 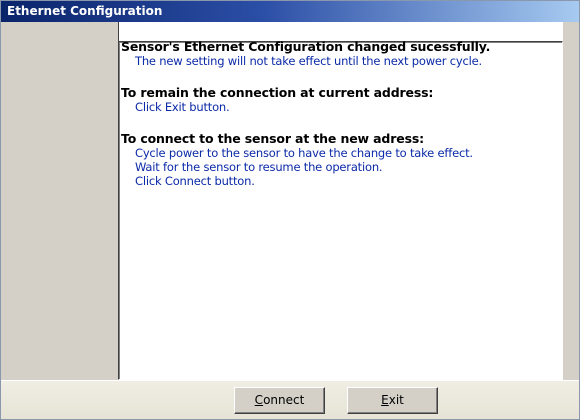 I want to click on button-bar: Connect Exit, so click(x=290, y=399).